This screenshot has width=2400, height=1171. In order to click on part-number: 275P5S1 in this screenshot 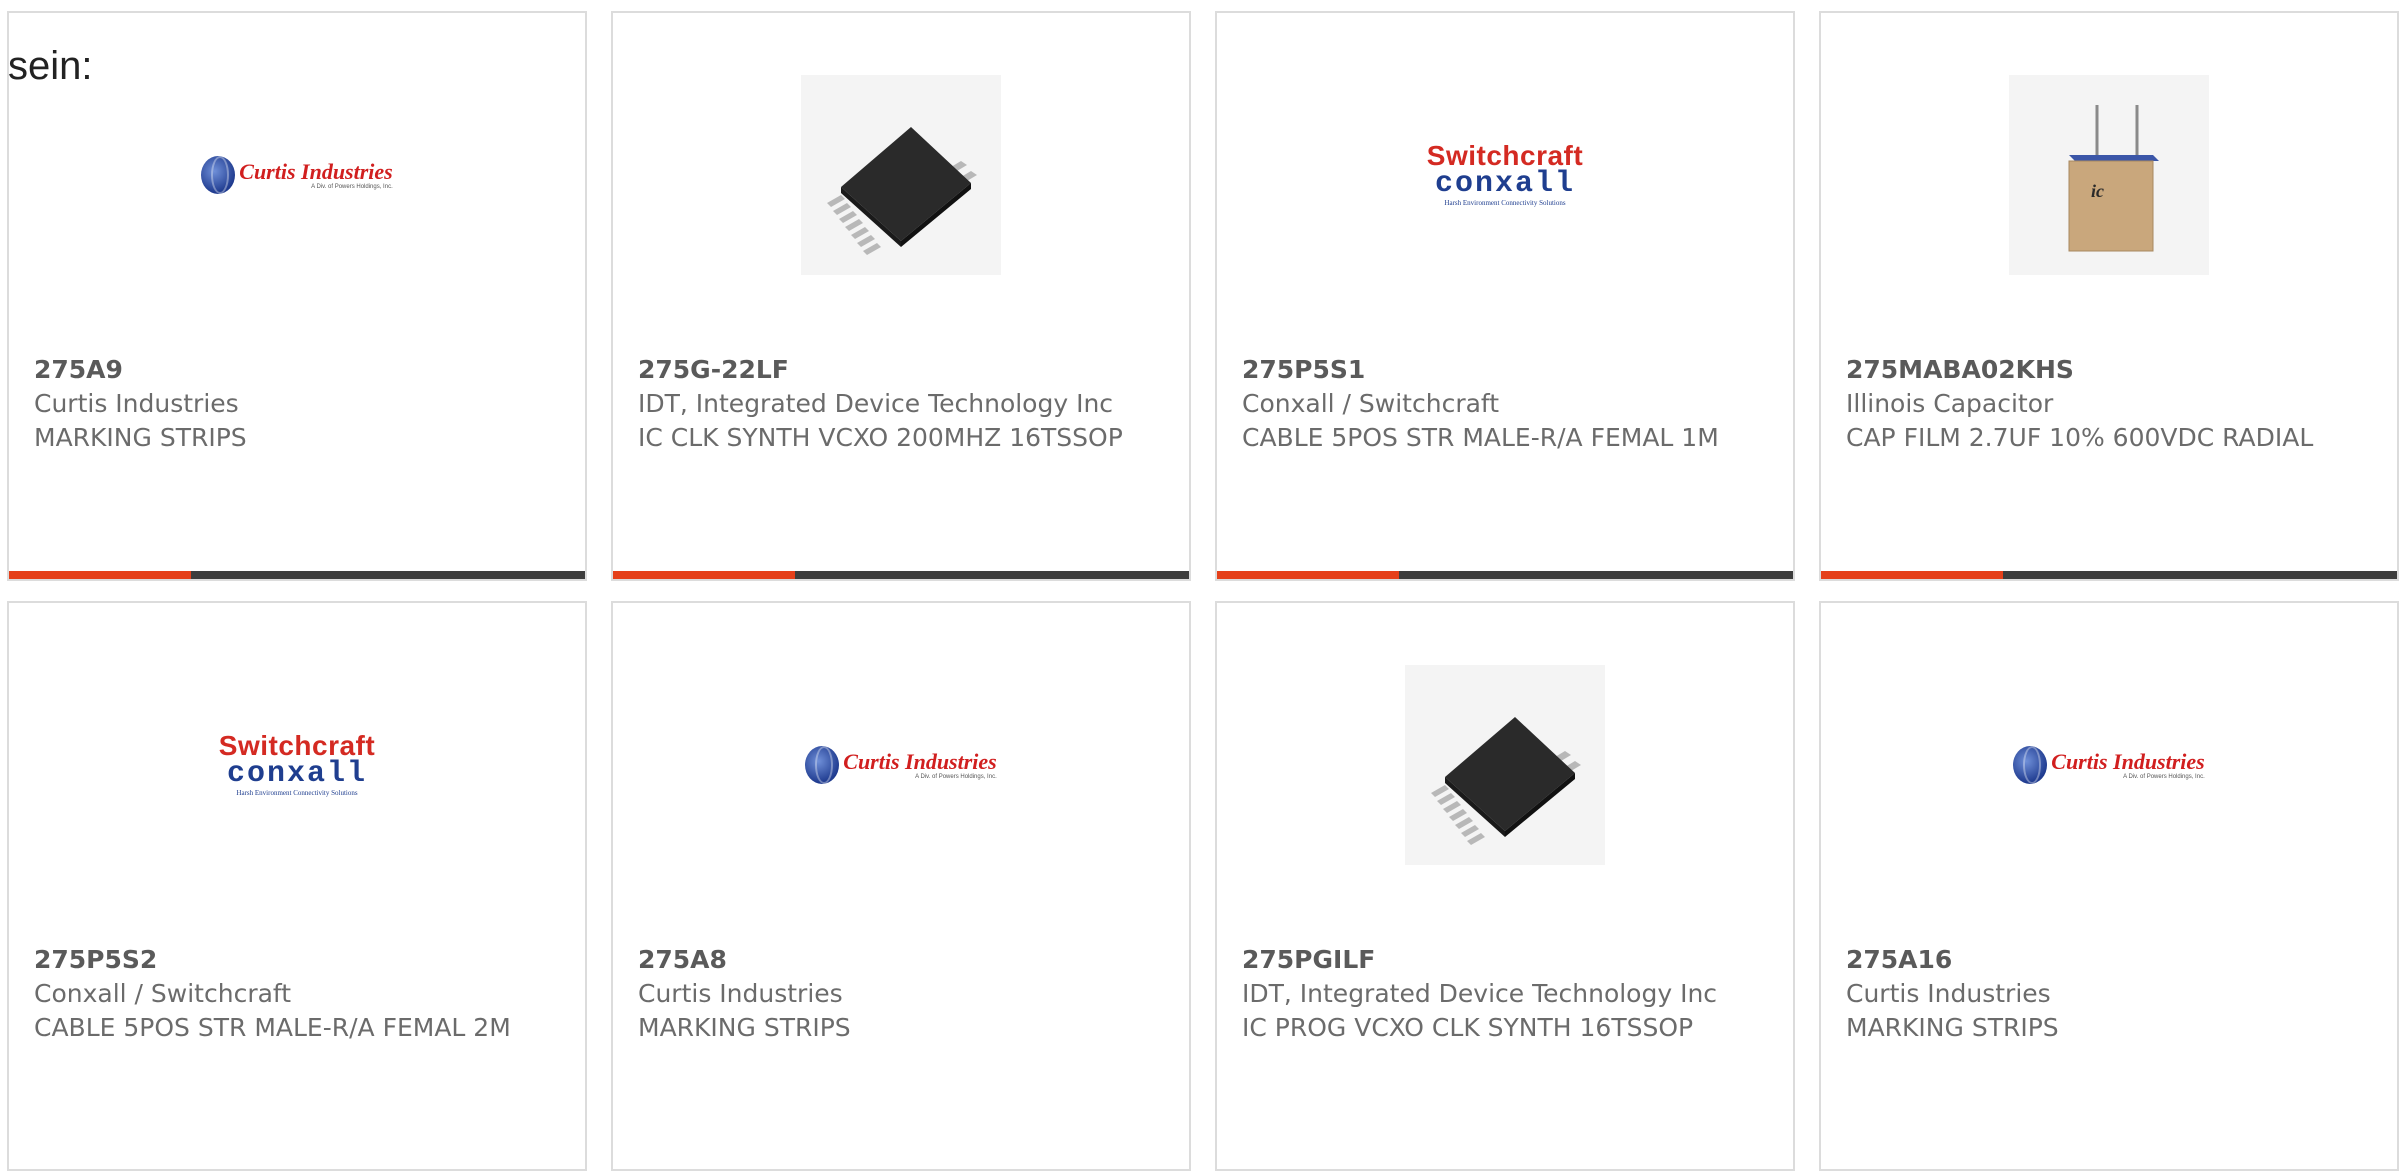, I will do `click(1507, 370)`.